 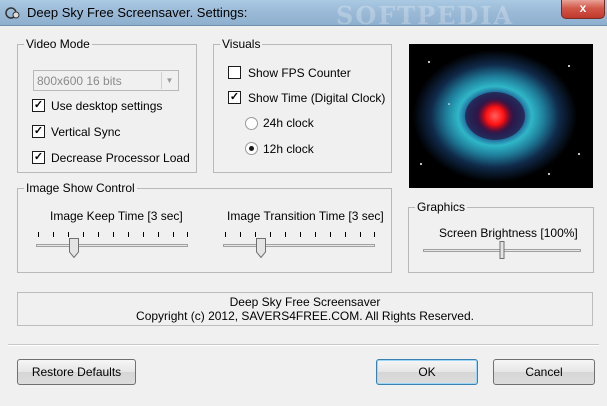 What do you see at coordinates (38, 105) in the screenshot?
I see `use-desktop-settings-checkbox: ✓` at bounding box center [38, 105].